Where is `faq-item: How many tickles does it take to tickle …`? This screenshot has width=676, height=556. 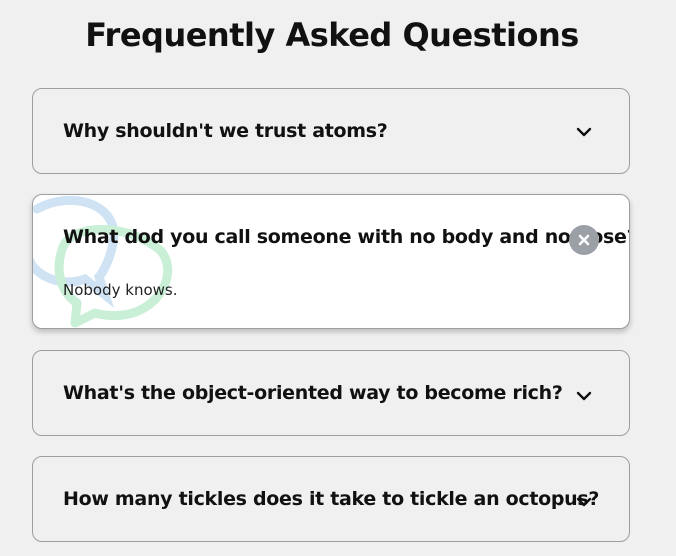 faq-item: How many tickles does it take to tickle … is located at coordinates (331, 499).